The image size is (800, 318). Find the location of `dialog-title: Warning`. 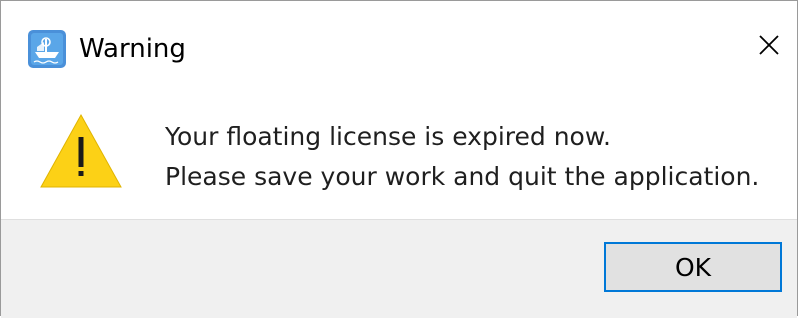

dialog-title: Warning is located at coordinates (132, 49).